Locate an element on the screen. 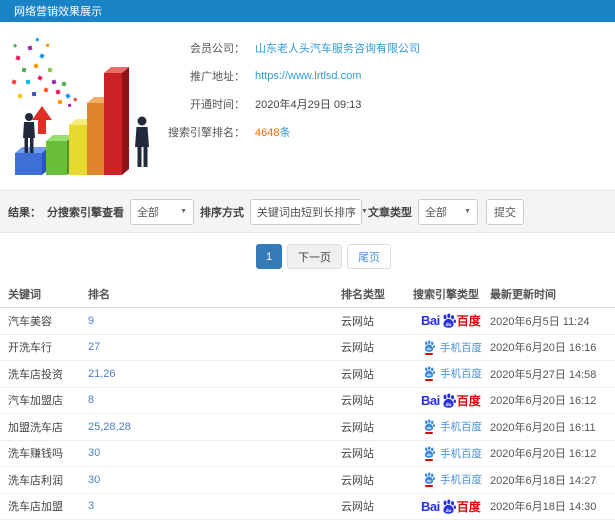 This screenshot has height=520, width=615. keyword-cell: 洗车赚钱吗 is located at coordinates (35, 454).